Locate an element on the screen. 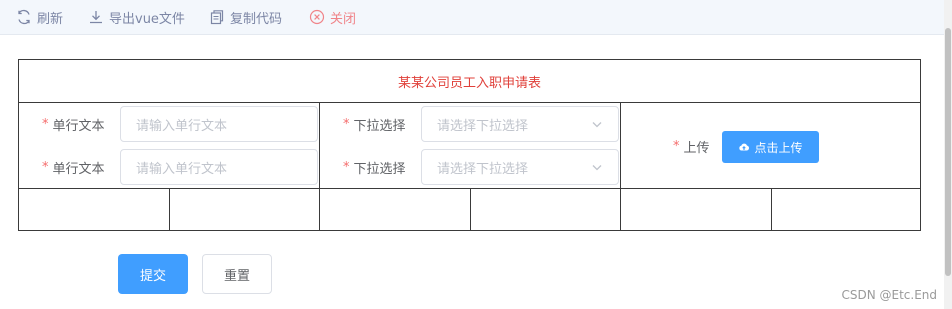 The height and width of the screenshot is (309, 952). text-field-2-label: * 单行文本 is located at coordinates (73, 168).